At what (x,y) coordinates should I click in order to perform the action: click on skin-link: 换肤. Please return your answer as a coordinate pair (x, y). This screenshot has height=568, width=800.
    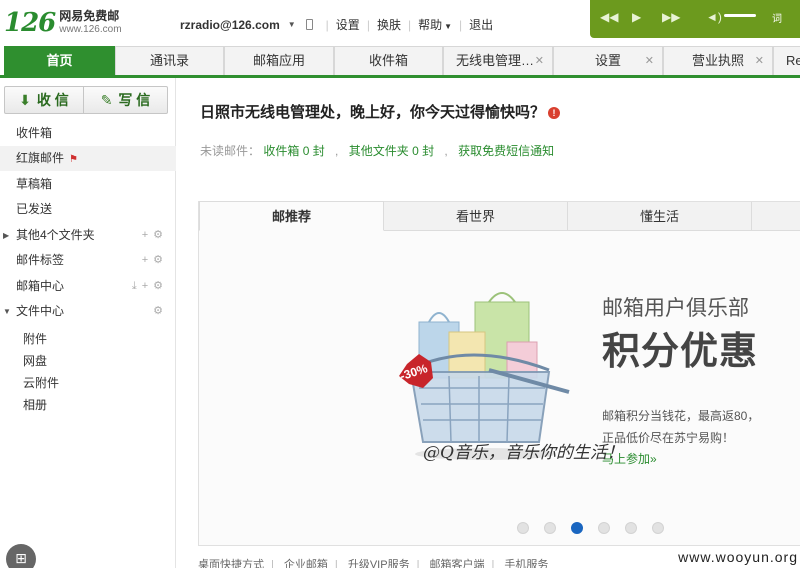
    Looking at the image, I should click on (389, 24).